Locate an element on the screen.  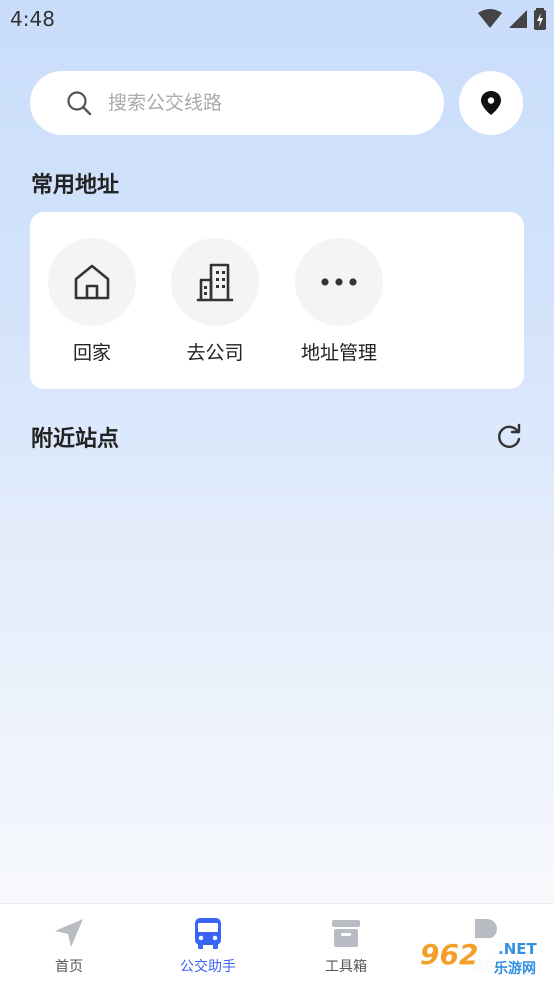
tab-bus-assistant: 公交助手 is located at coordinates (208, 944).